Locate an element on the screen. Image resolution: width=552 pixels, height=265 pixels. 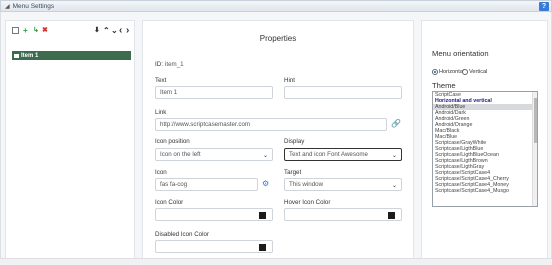
icon-position-label: Icon position is located at coordinates (172, 141).